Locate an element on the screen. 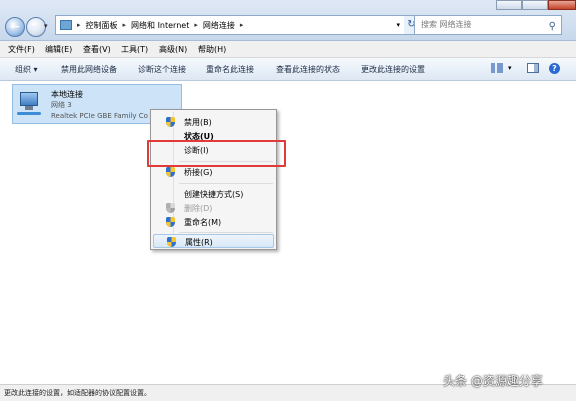  menu-item-label: 创建快捷方式(S) is located at coordinates (214, 194).